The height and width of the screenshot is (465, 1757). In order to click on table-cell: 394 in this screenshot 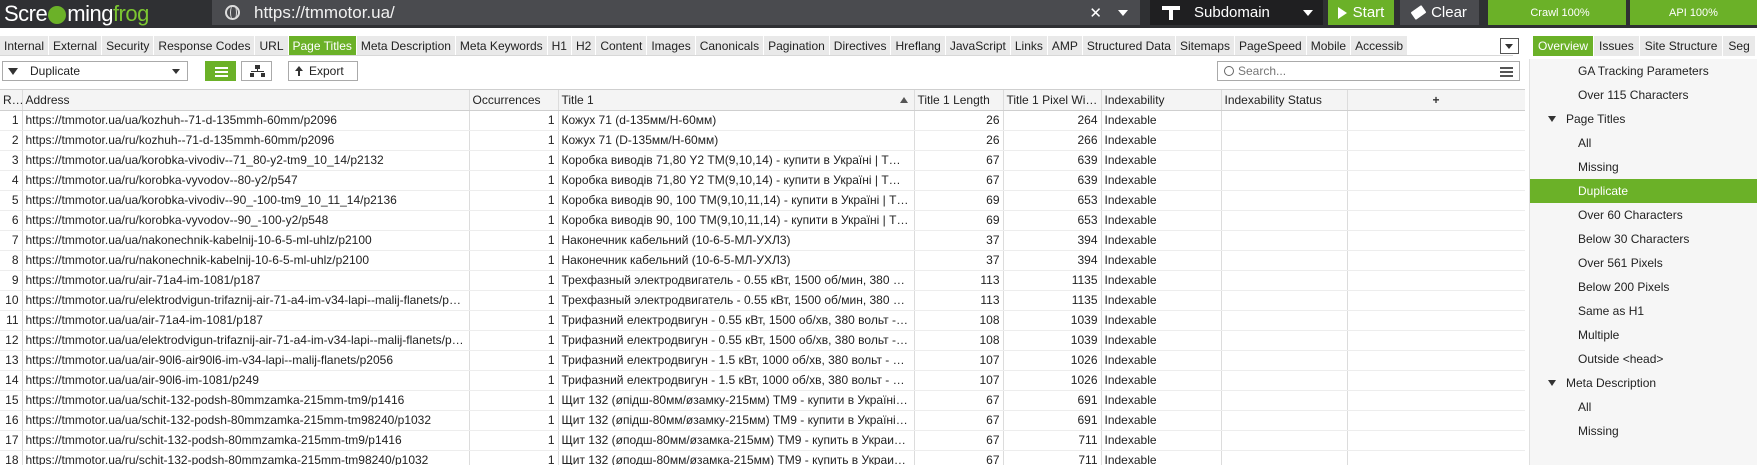, I will do `click(1052, 260)`.